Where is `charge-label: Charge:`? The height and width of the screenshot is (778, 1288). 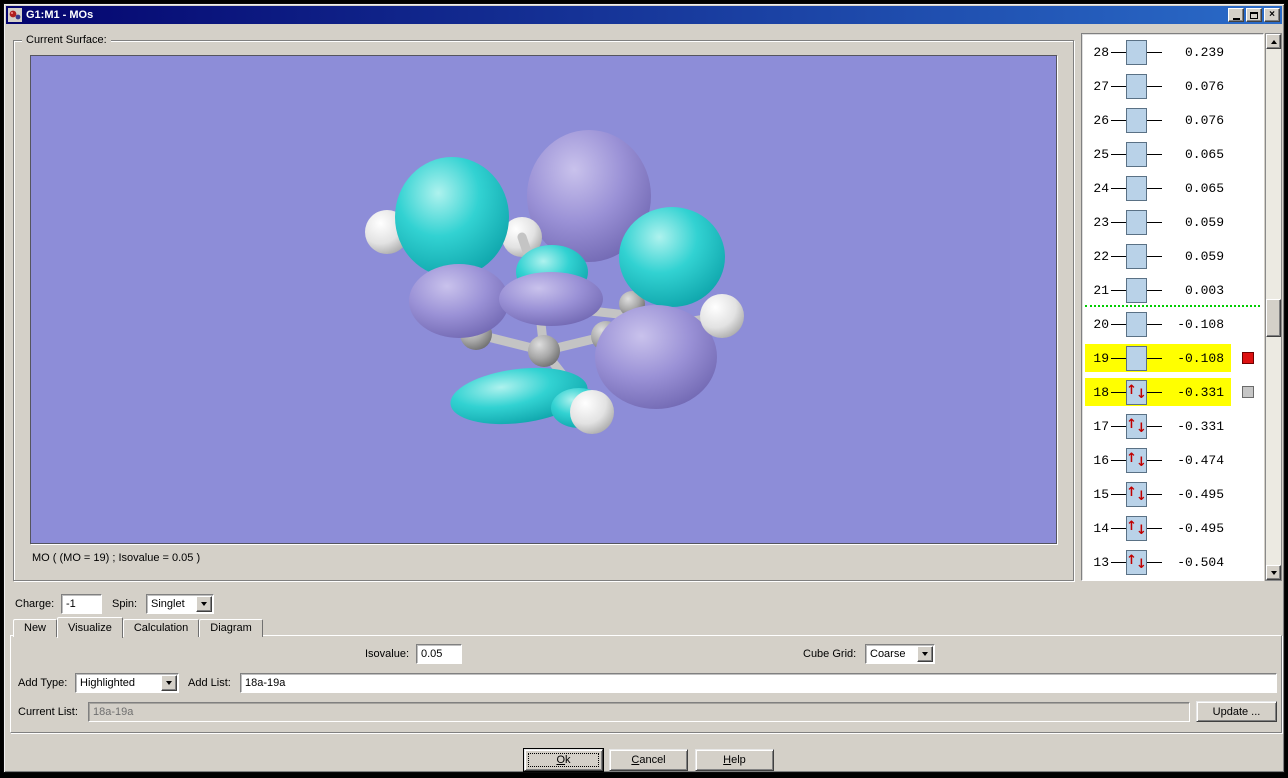
charge-label: Charge: is located at coordinates (35, 604).